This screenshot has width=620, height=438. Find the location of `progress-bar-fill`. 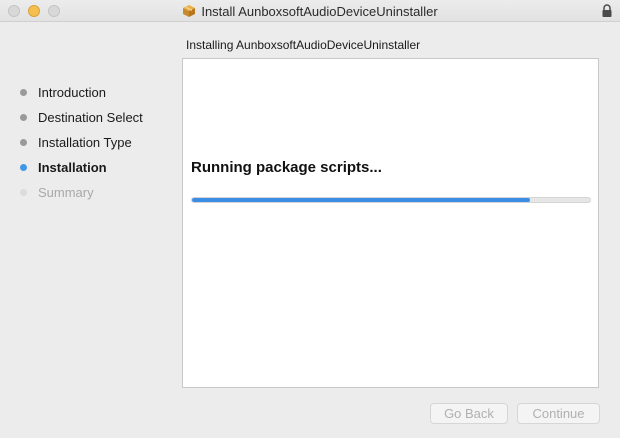

progress-bar-fill is located at coordinates (361, 200).